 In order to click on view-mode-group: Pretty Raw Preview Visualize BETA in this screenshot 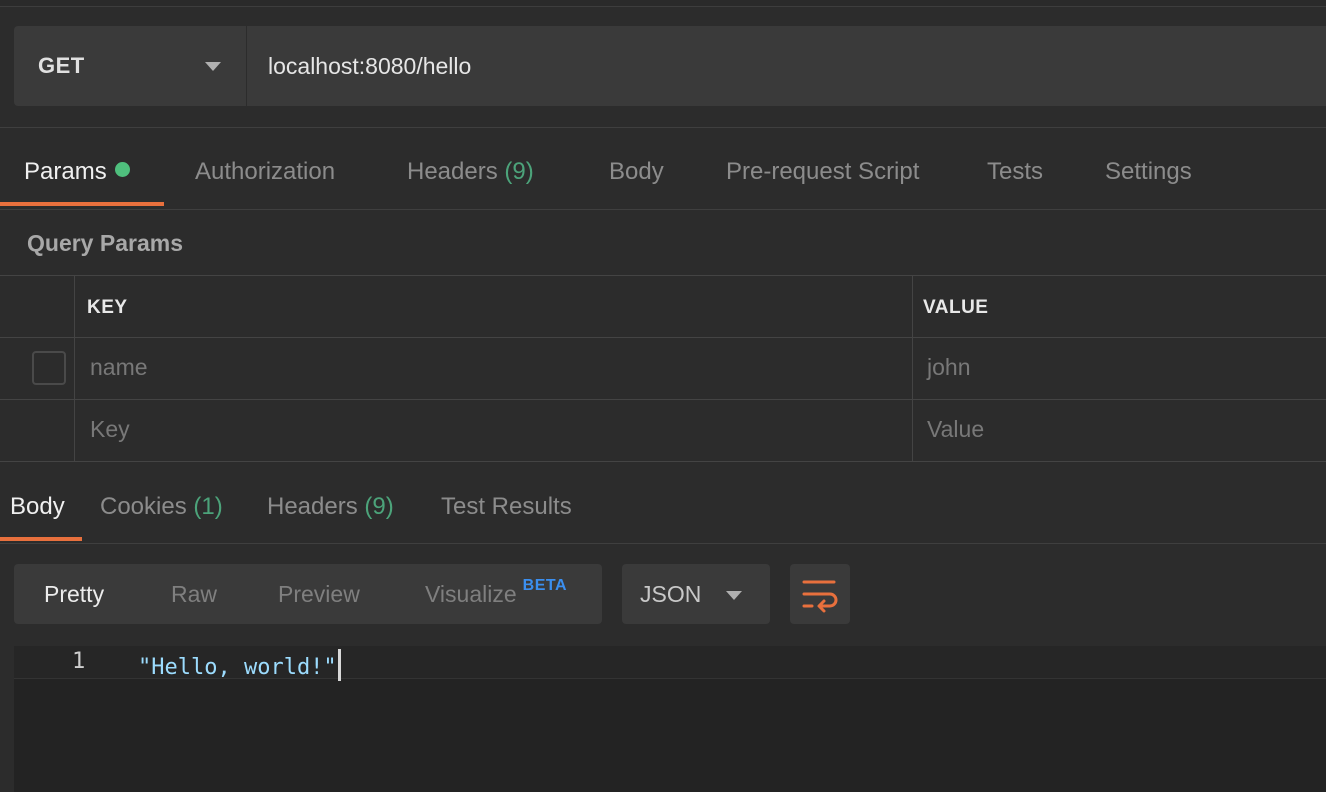, I will do `click(308, 594)`.